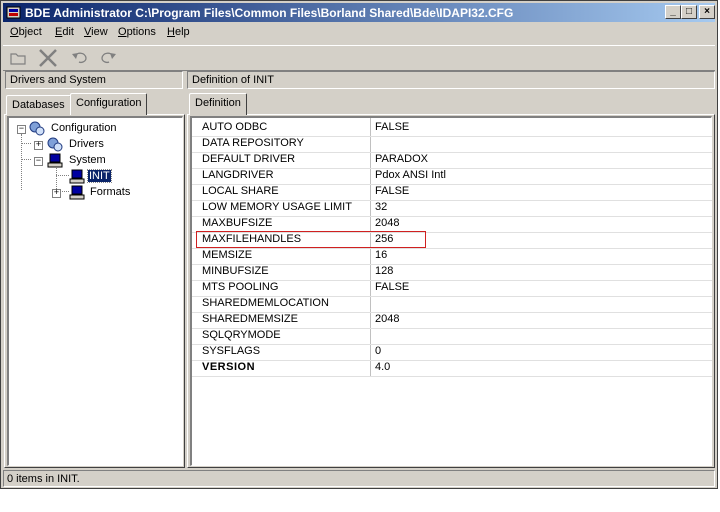 The image size is (720, 512). Describe the element at coordinates (689, 12) in the screenshot. I see `maximize-button: □` at that location.